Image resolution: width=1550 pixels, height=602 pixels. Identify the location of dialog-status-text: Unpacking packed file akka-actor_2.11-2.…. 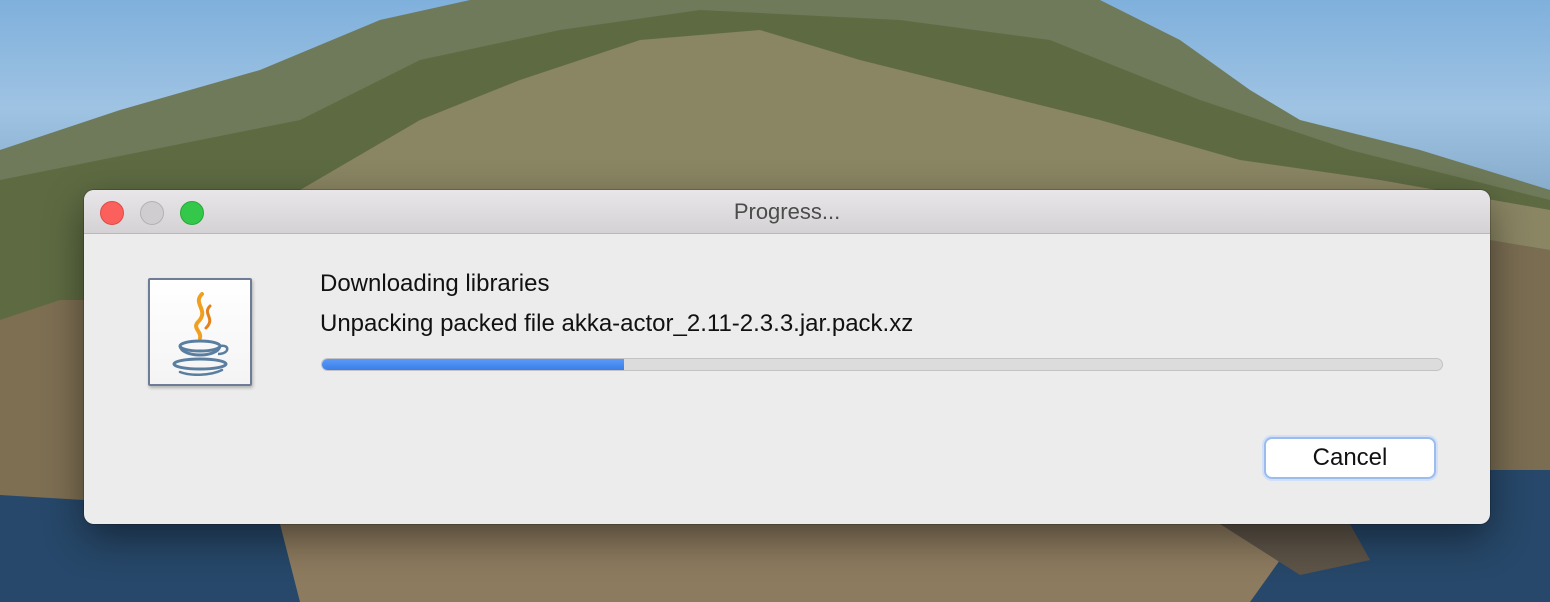
(617, 323).